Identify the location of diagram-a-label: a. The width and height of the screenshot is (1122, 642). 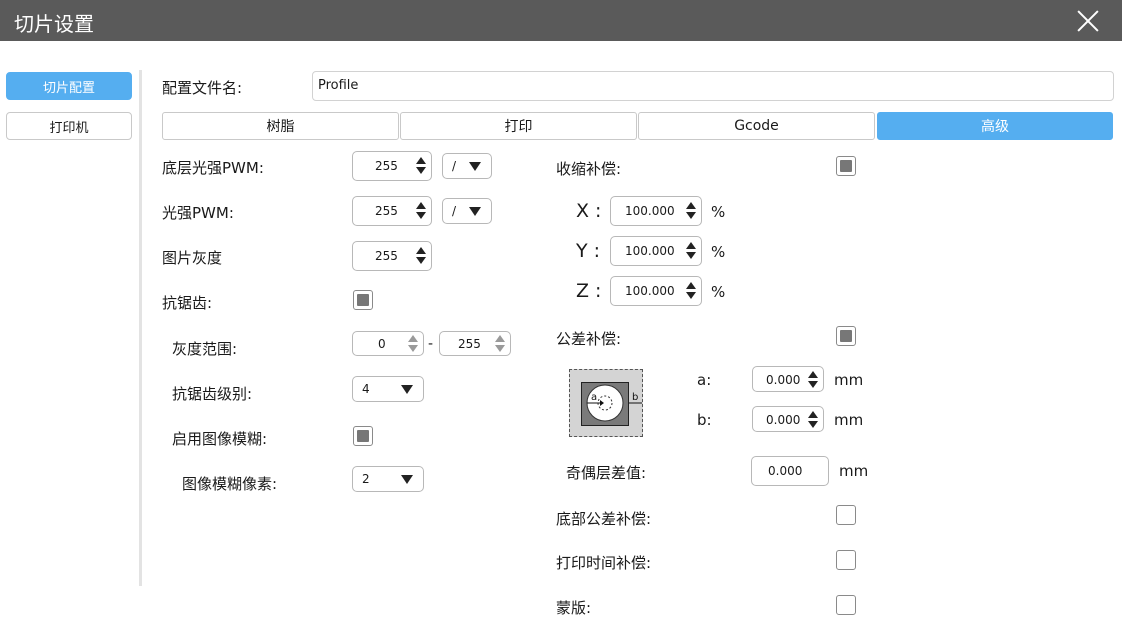
(594, 397).